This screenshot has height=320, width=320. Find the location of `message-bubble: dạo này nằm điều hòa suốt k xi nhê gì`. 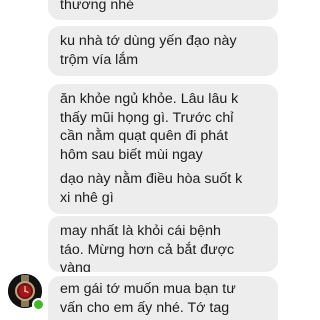

message-bubble: dạo này nằm điều hòa suốt k xi nhê gì is located at coordinates (163, 188).